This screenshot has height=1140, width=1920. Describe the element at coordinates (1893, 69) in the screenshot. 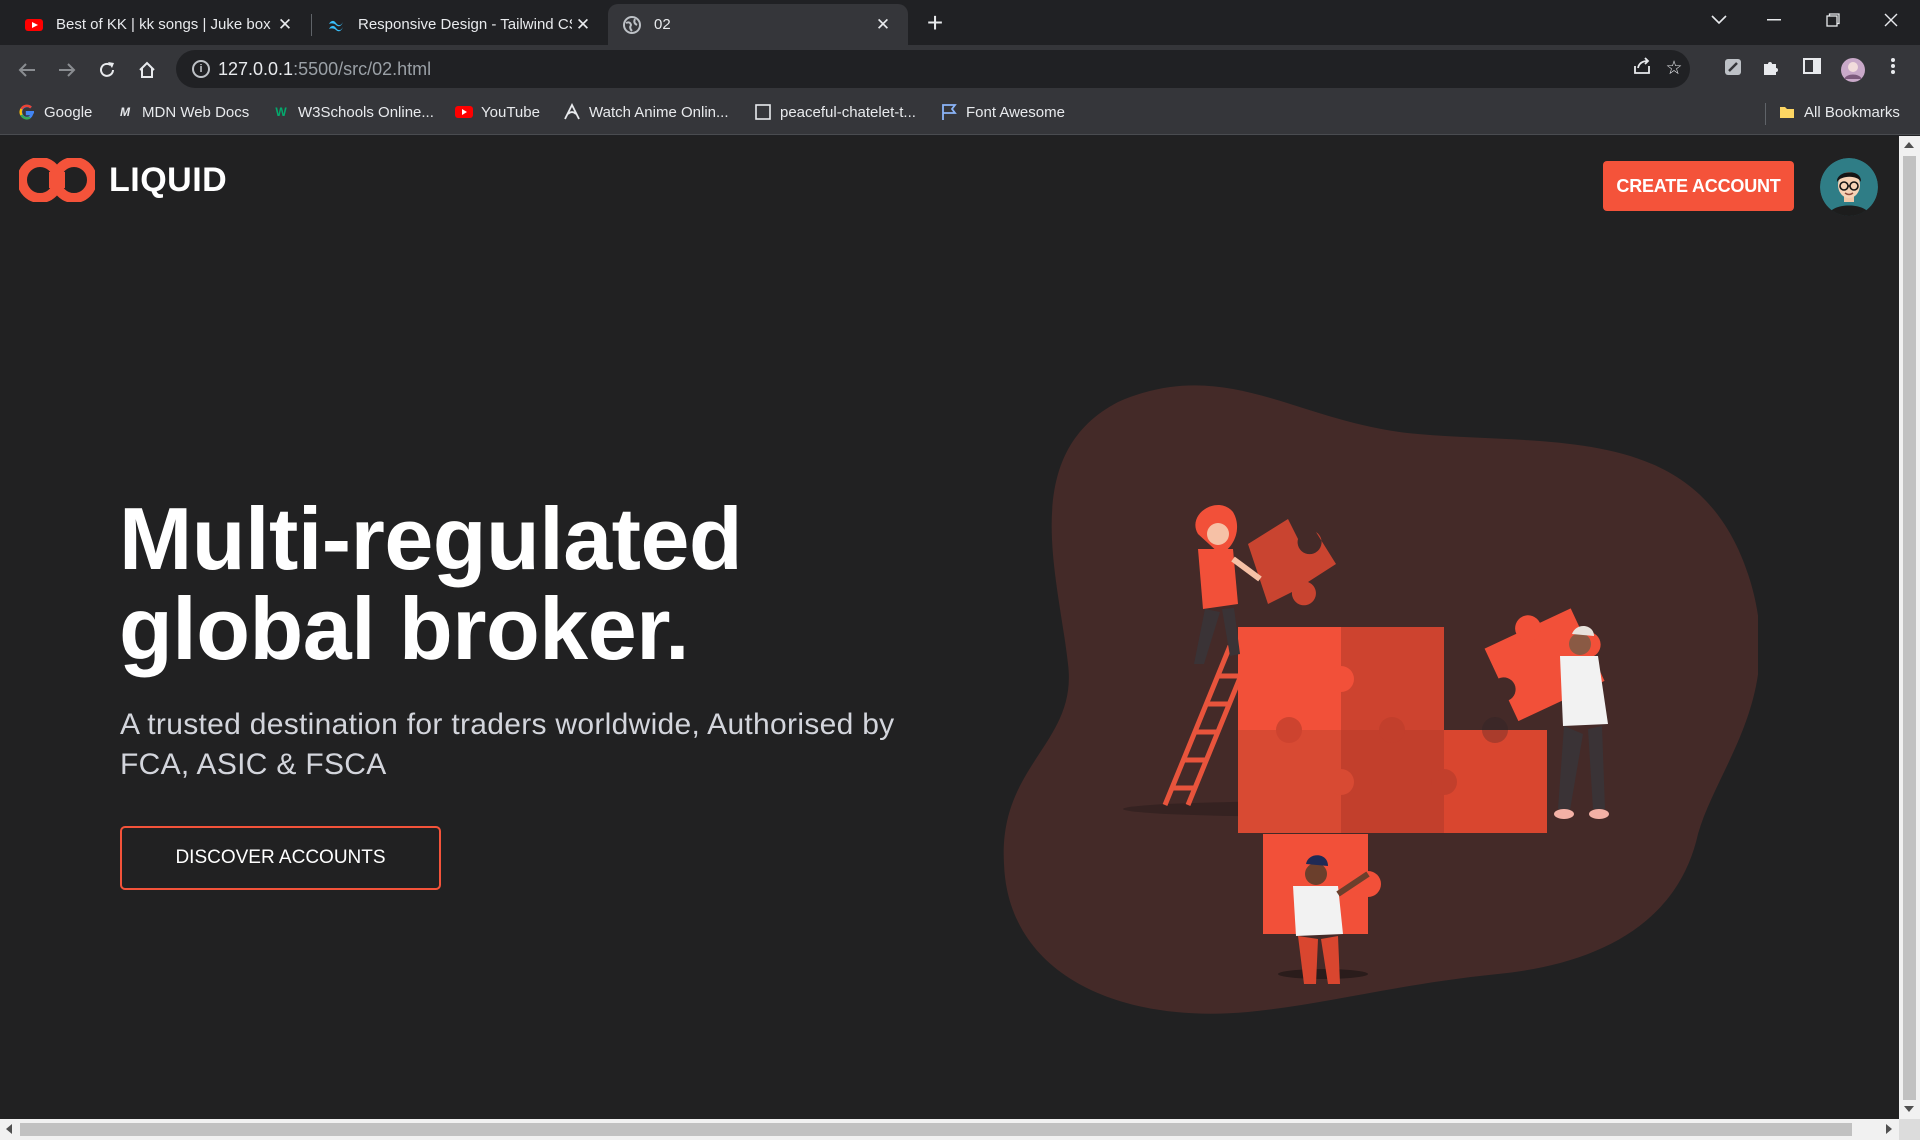

I see `more-menu-icon` at that location.